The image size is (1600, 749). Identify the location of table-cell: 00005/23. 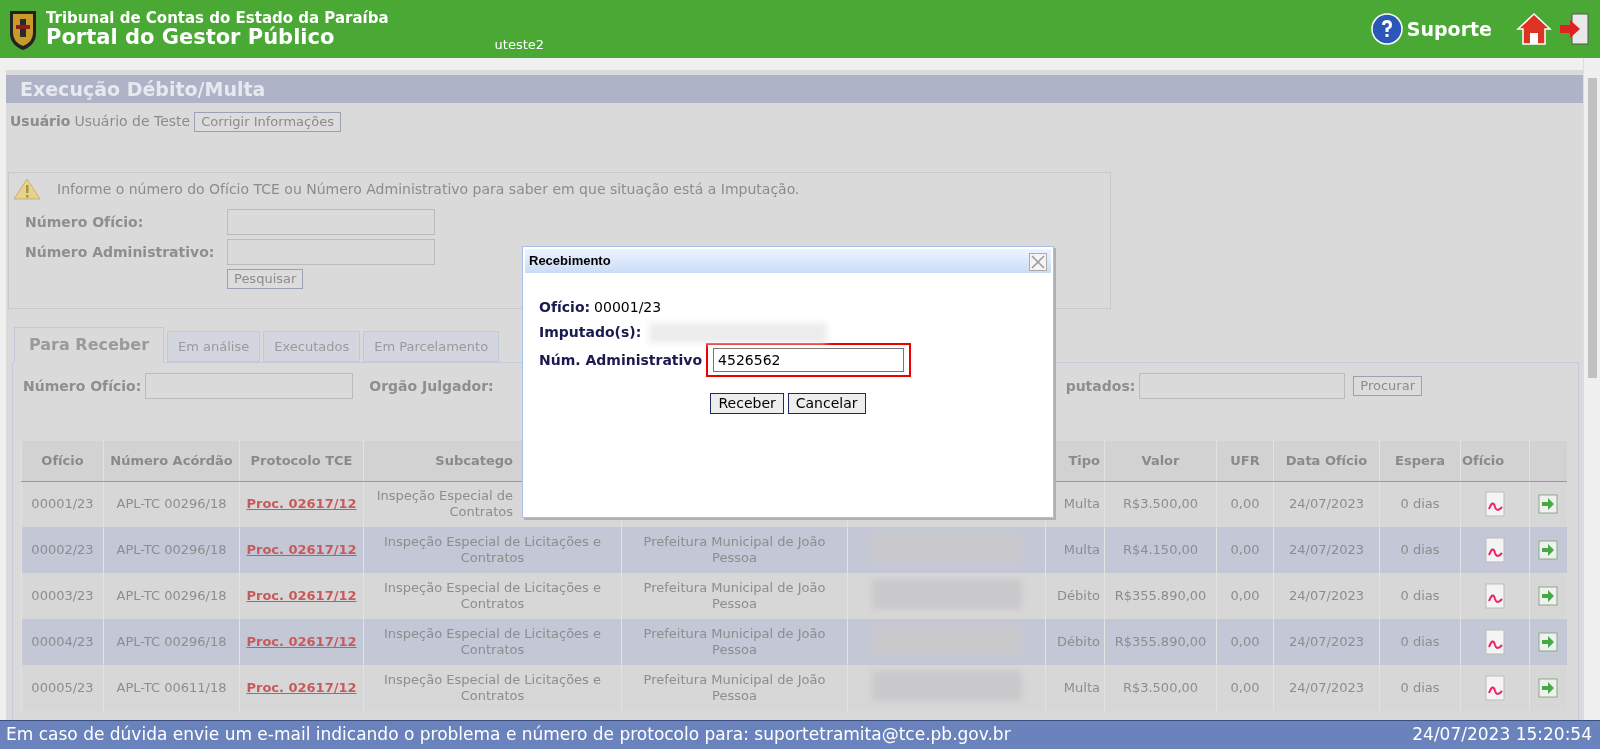
(62, 687).